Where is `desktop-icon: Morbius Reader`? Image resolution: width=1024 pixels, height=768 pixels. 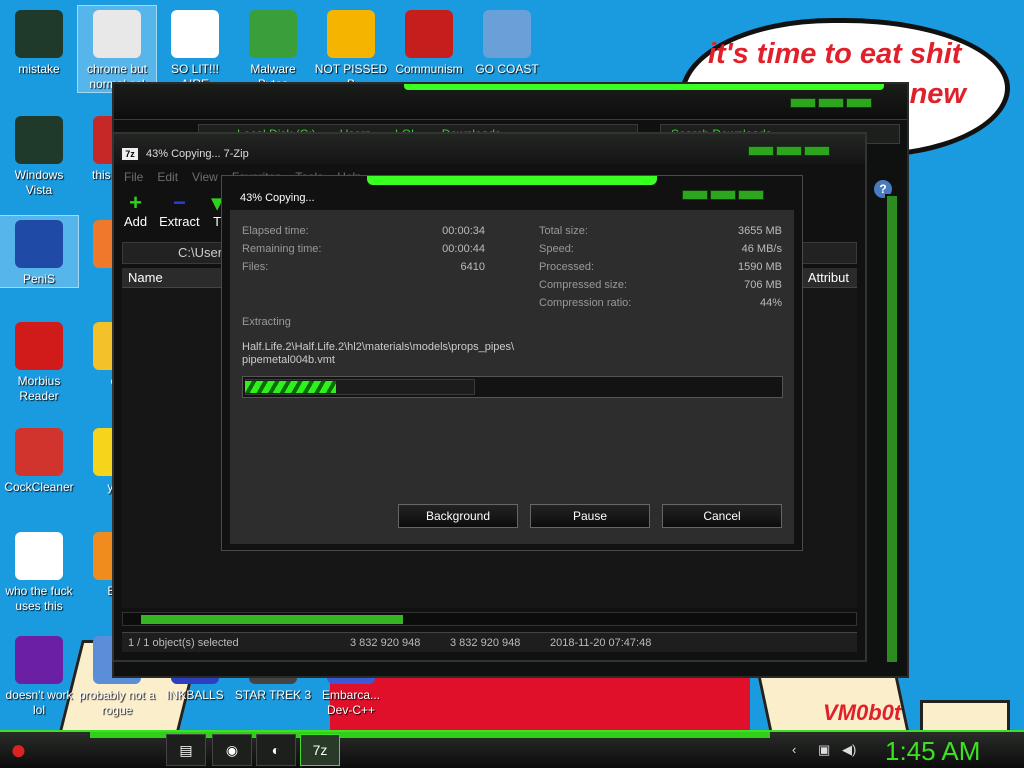
desktop-icon: Morbius Reader is located at coordinates (39, 361).